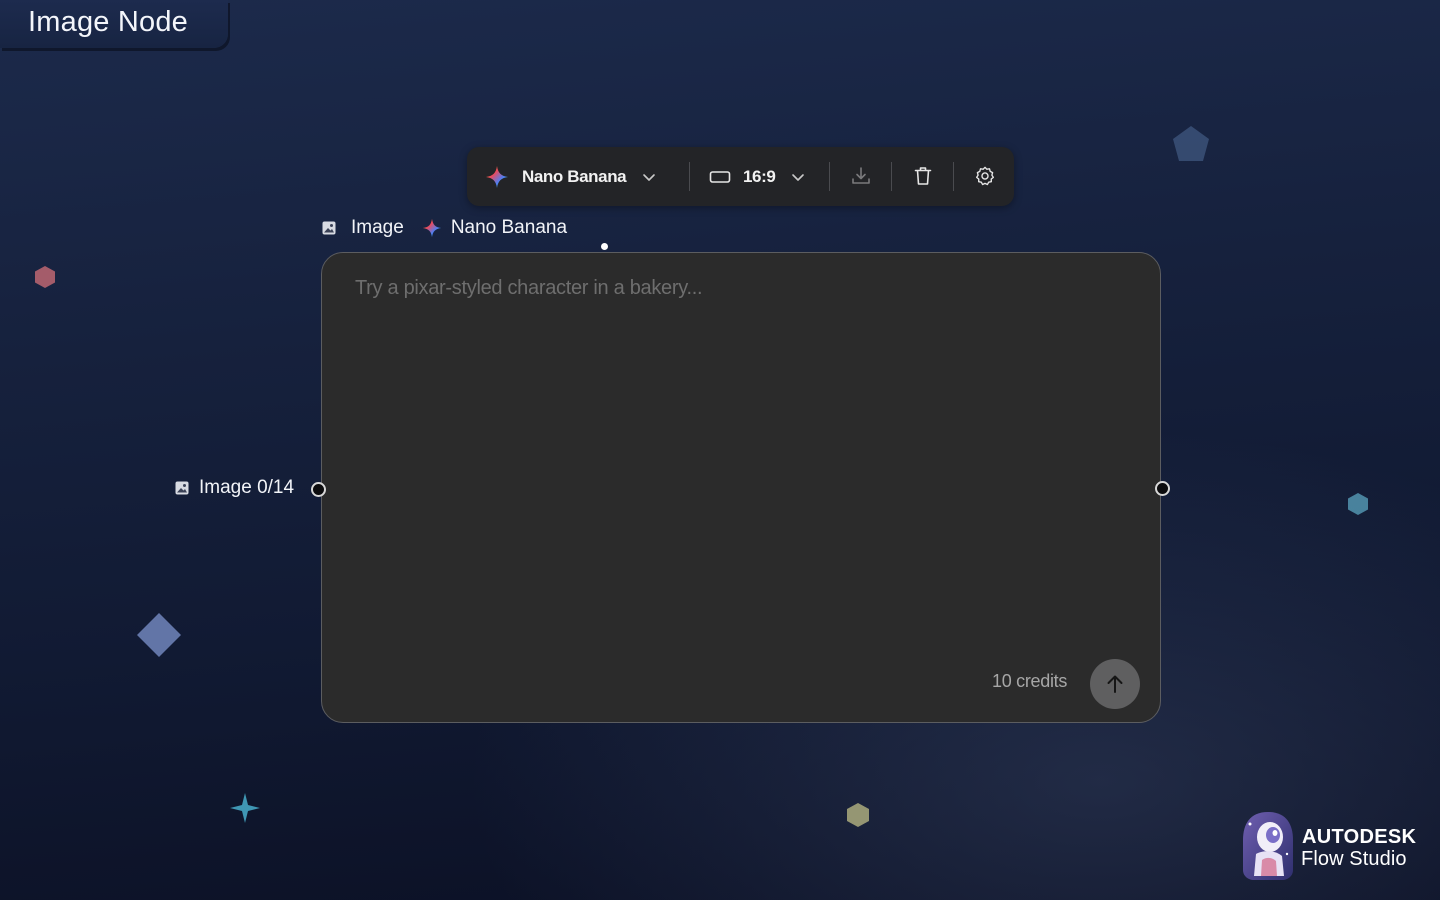 The image size is (1440, 900). What do you see at coordinates (574, 176) in the screenshot?
I see `model-label: Nano Banana` at bounding box center [574, 176].